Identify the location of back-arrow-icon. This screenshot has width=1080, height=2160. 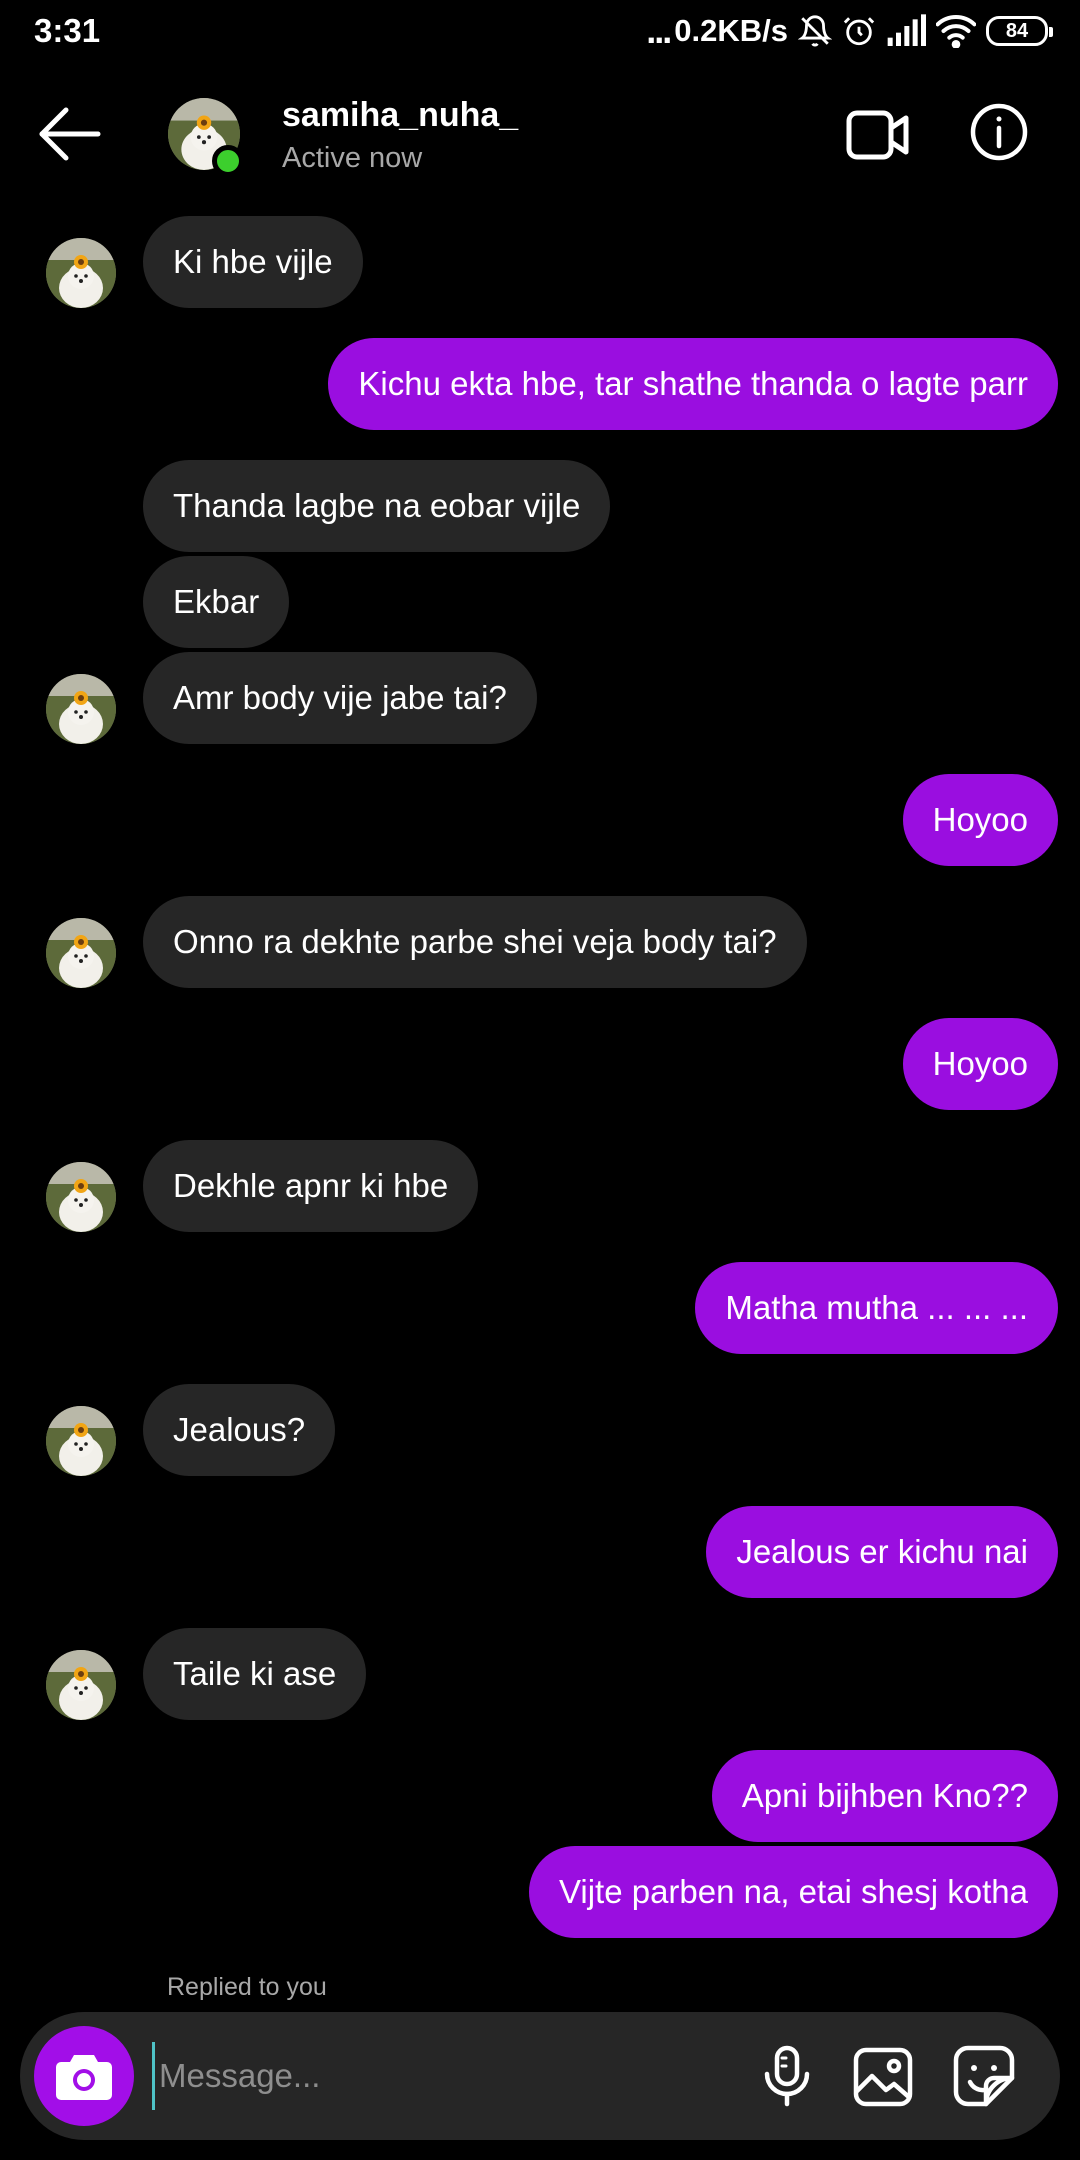
(70, 134).